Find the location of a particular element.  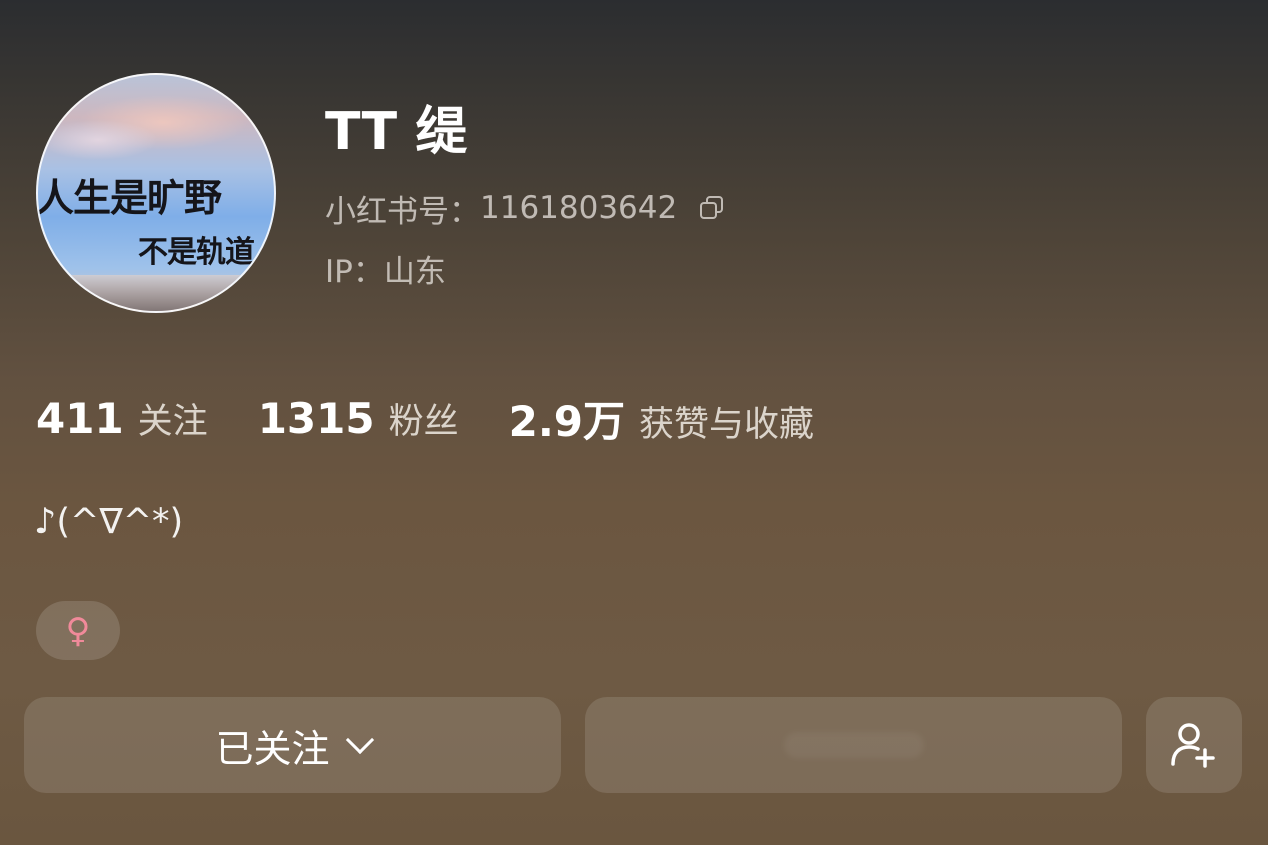

stat-label: 粉丝 is located at coordinates (423, 421).